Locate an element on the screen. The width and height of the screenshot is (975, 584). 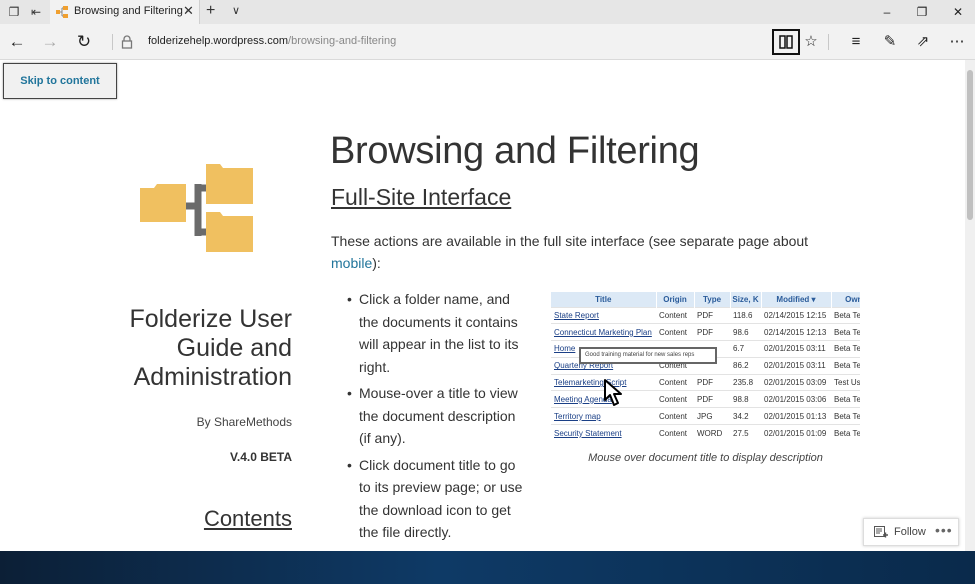
cell: 118.6 is located at coordinates (745, 315).